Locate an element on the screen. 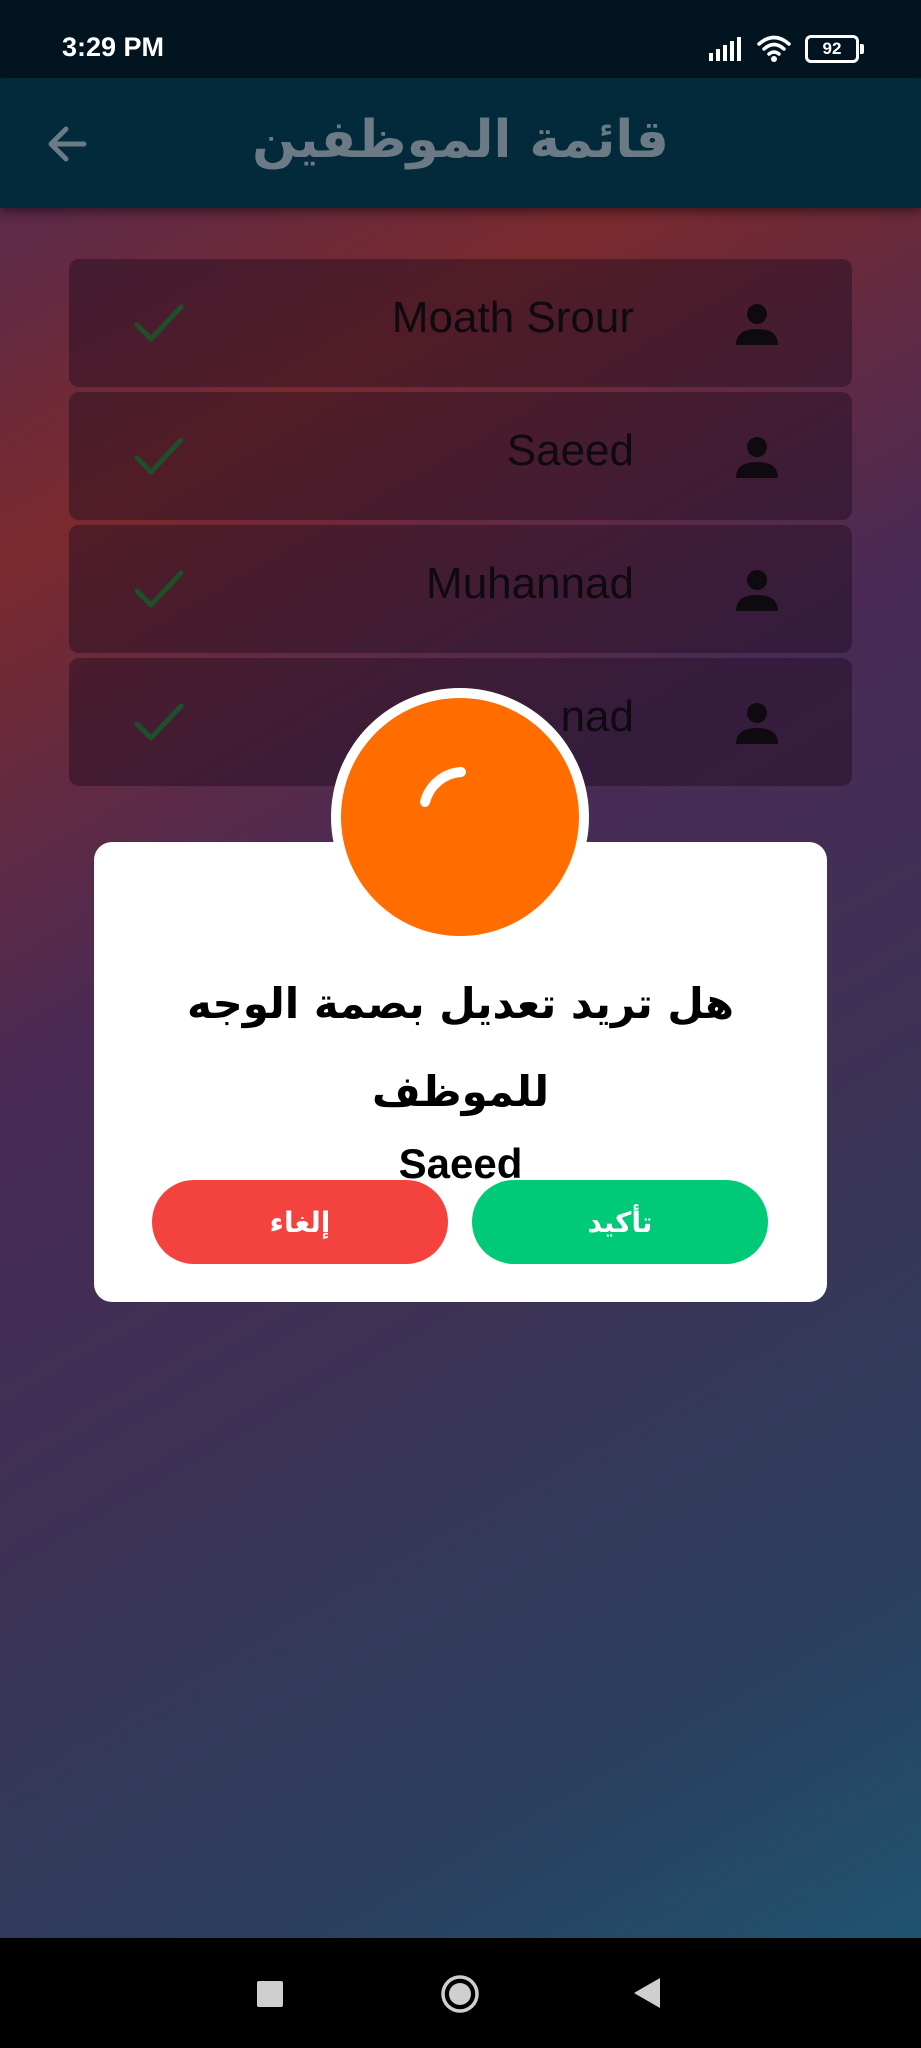  list-item: Saeed is located at coordinates (460, 456).